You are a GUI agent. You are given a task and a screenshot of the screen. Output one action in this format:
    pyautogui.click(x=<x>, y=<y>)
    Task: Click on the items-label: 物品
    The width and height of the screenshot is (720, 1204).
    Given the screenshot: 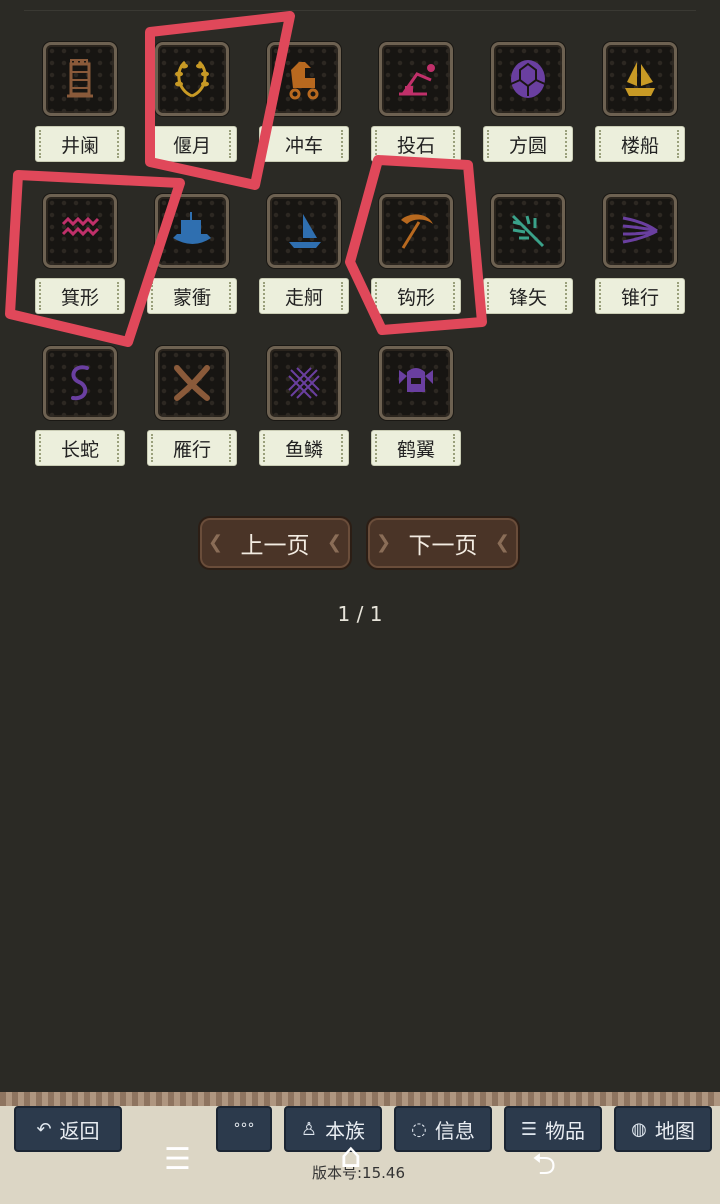 What is the action you would take?
    pyautogui.click(x=565, y=1130)
    